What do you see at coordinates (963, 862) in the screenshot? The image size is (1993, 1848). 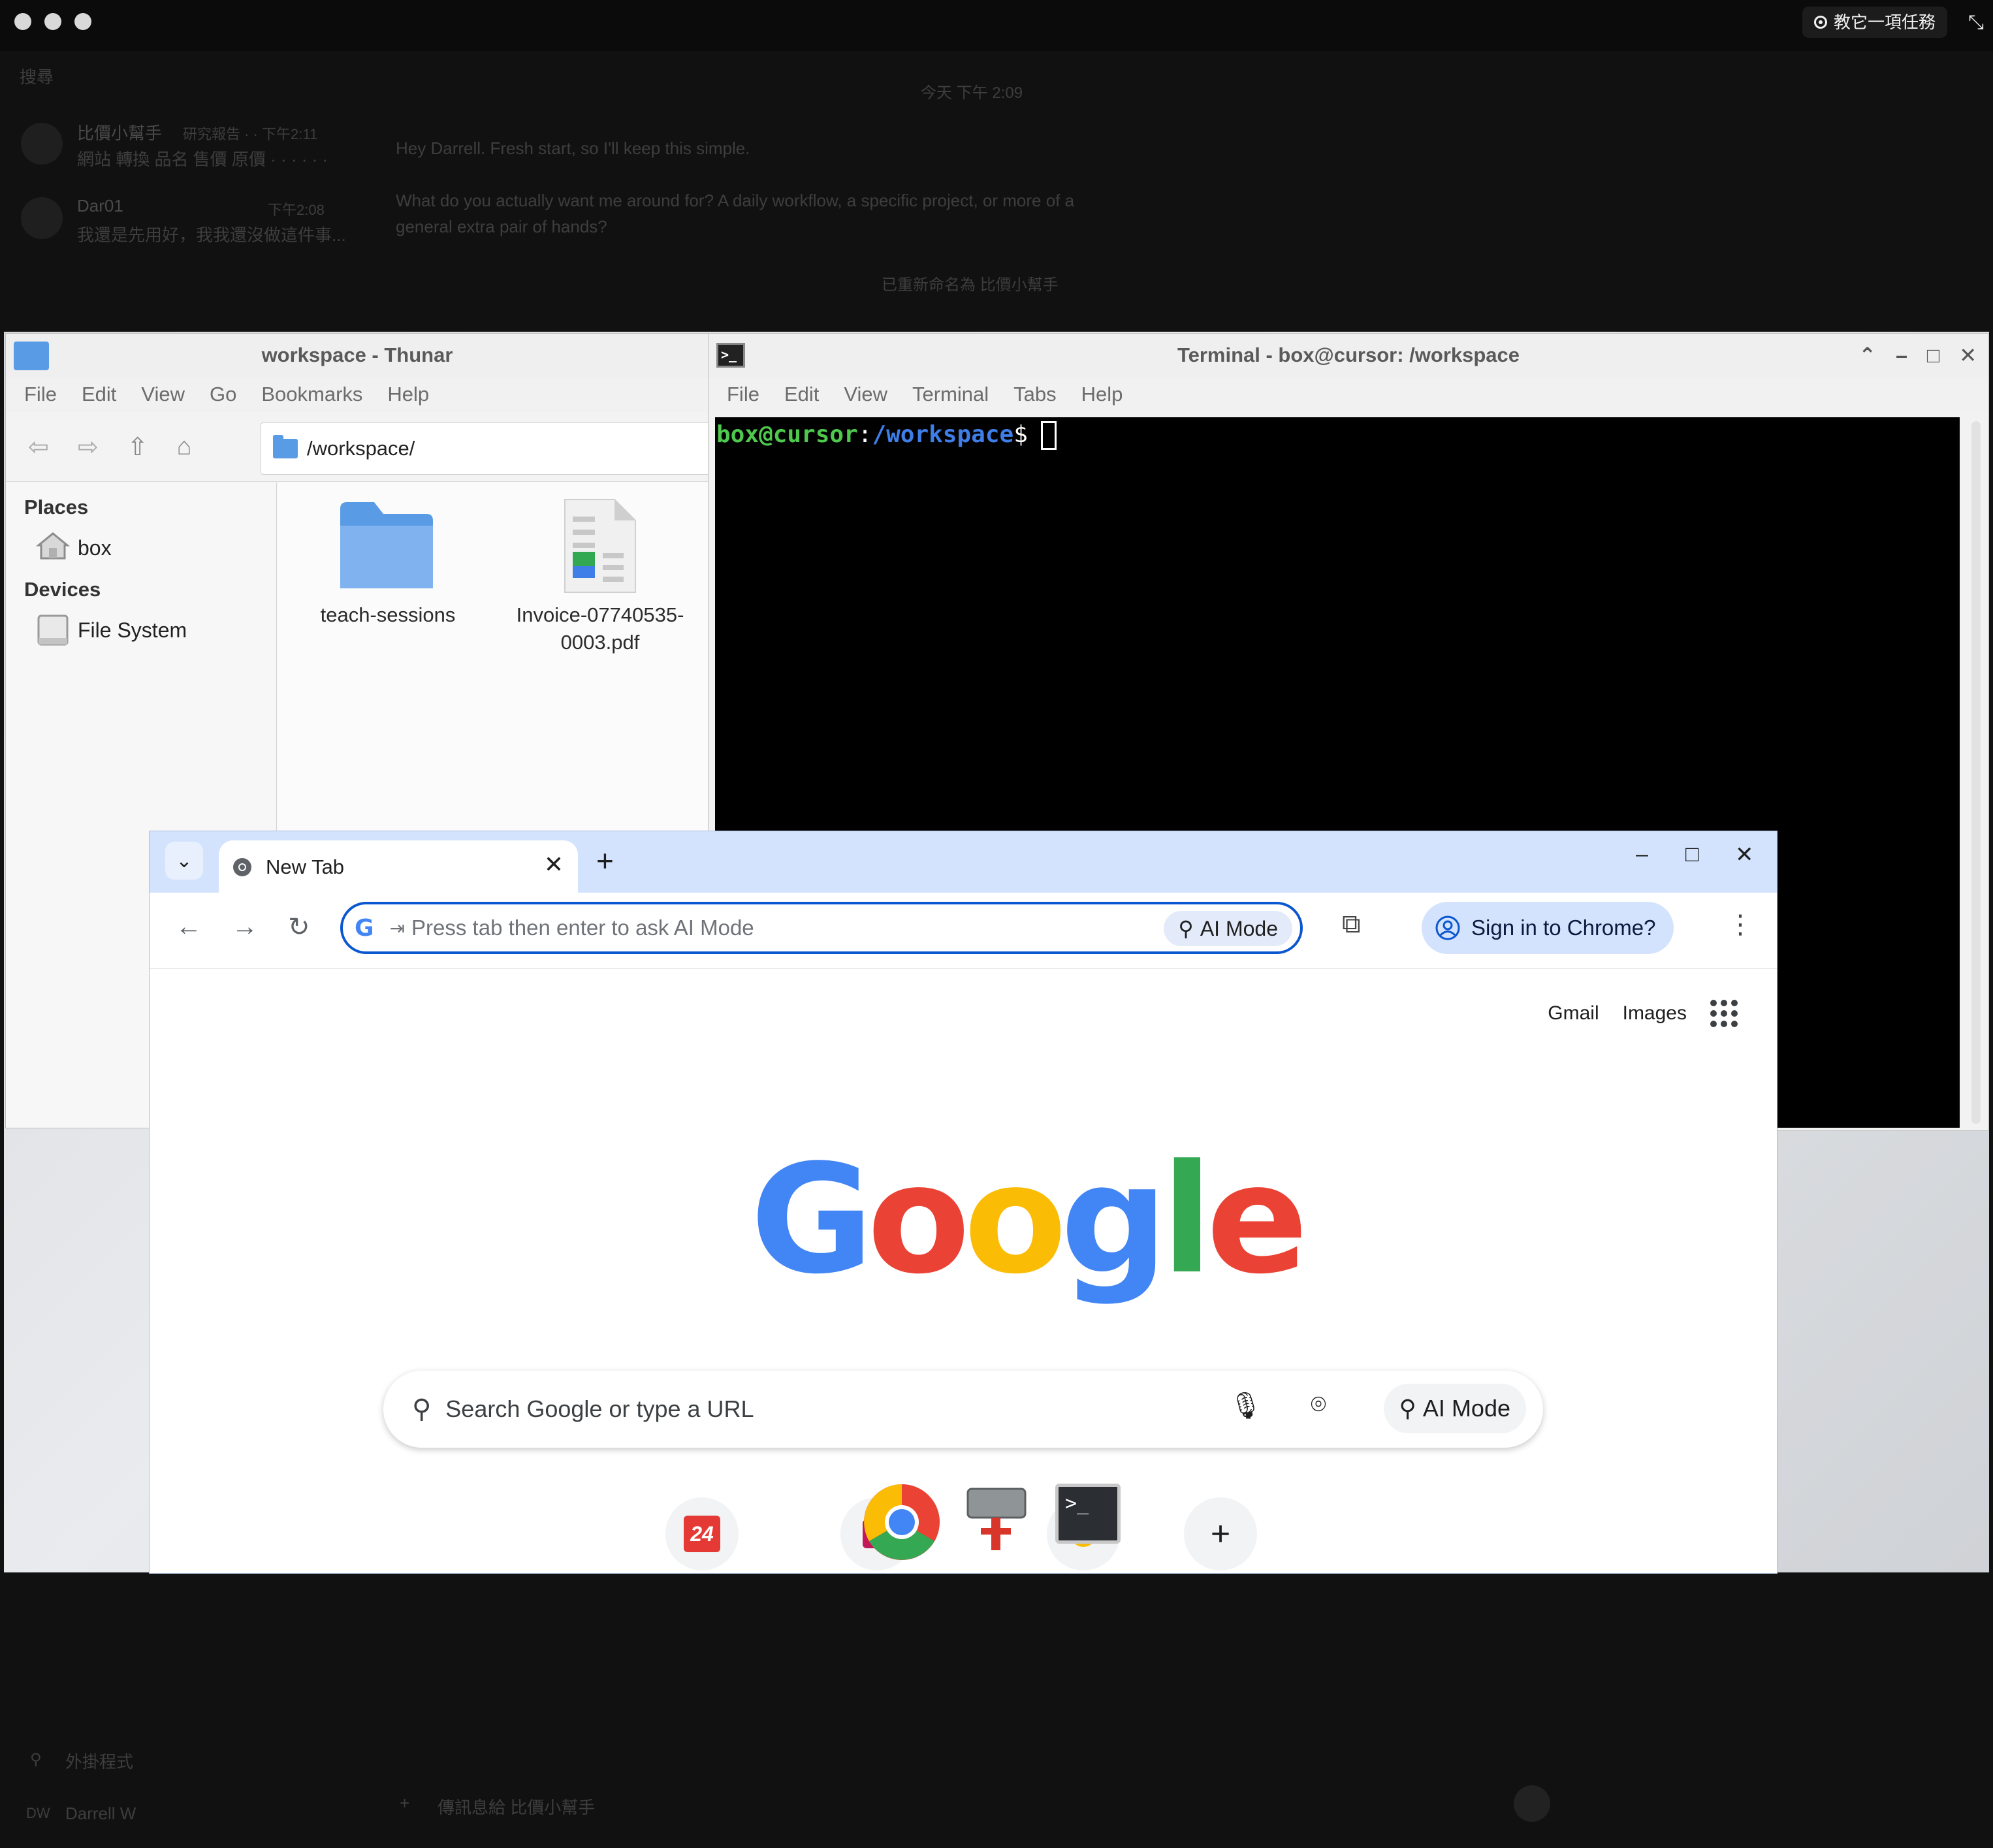 I see `tab-strip: ⌄ New Tab ✕ + – □ ✕` at bounding box center [963, 862].